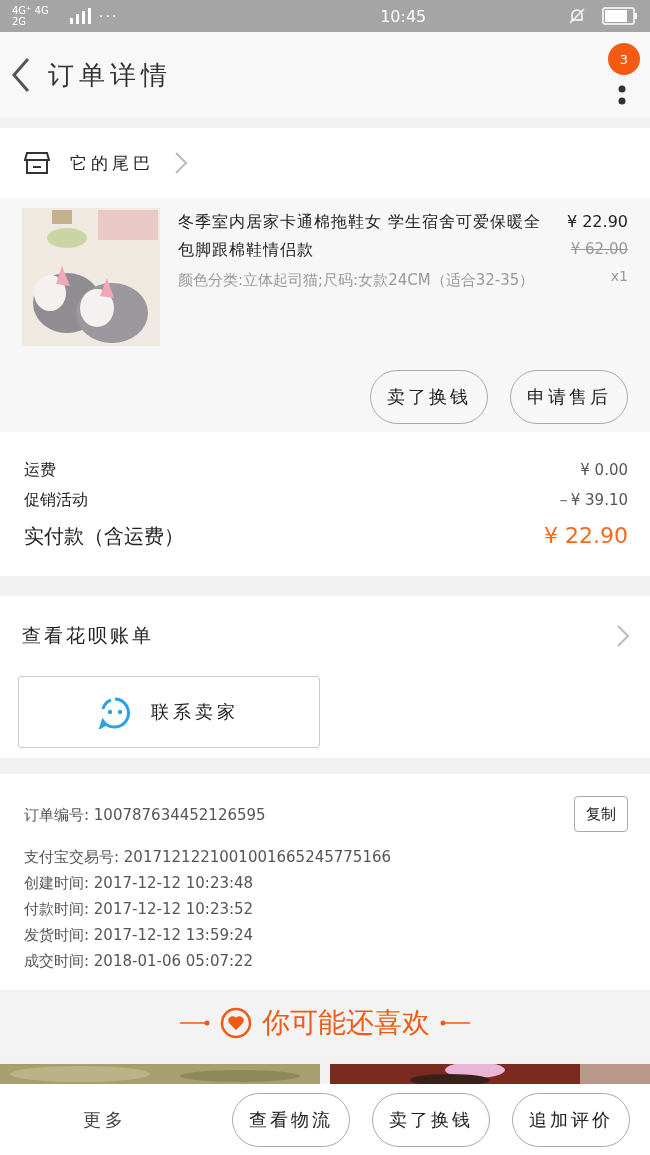 This screenshot has height=1155, width=650. What do you see at coordinates (620, 16) in the screenshot?
I see `battery-icon` at bounding box center [620, 16].